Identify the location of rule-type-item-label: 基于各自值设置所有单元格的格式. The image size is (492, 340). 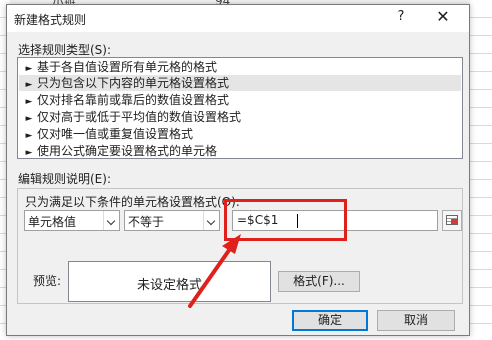
(127, 67).